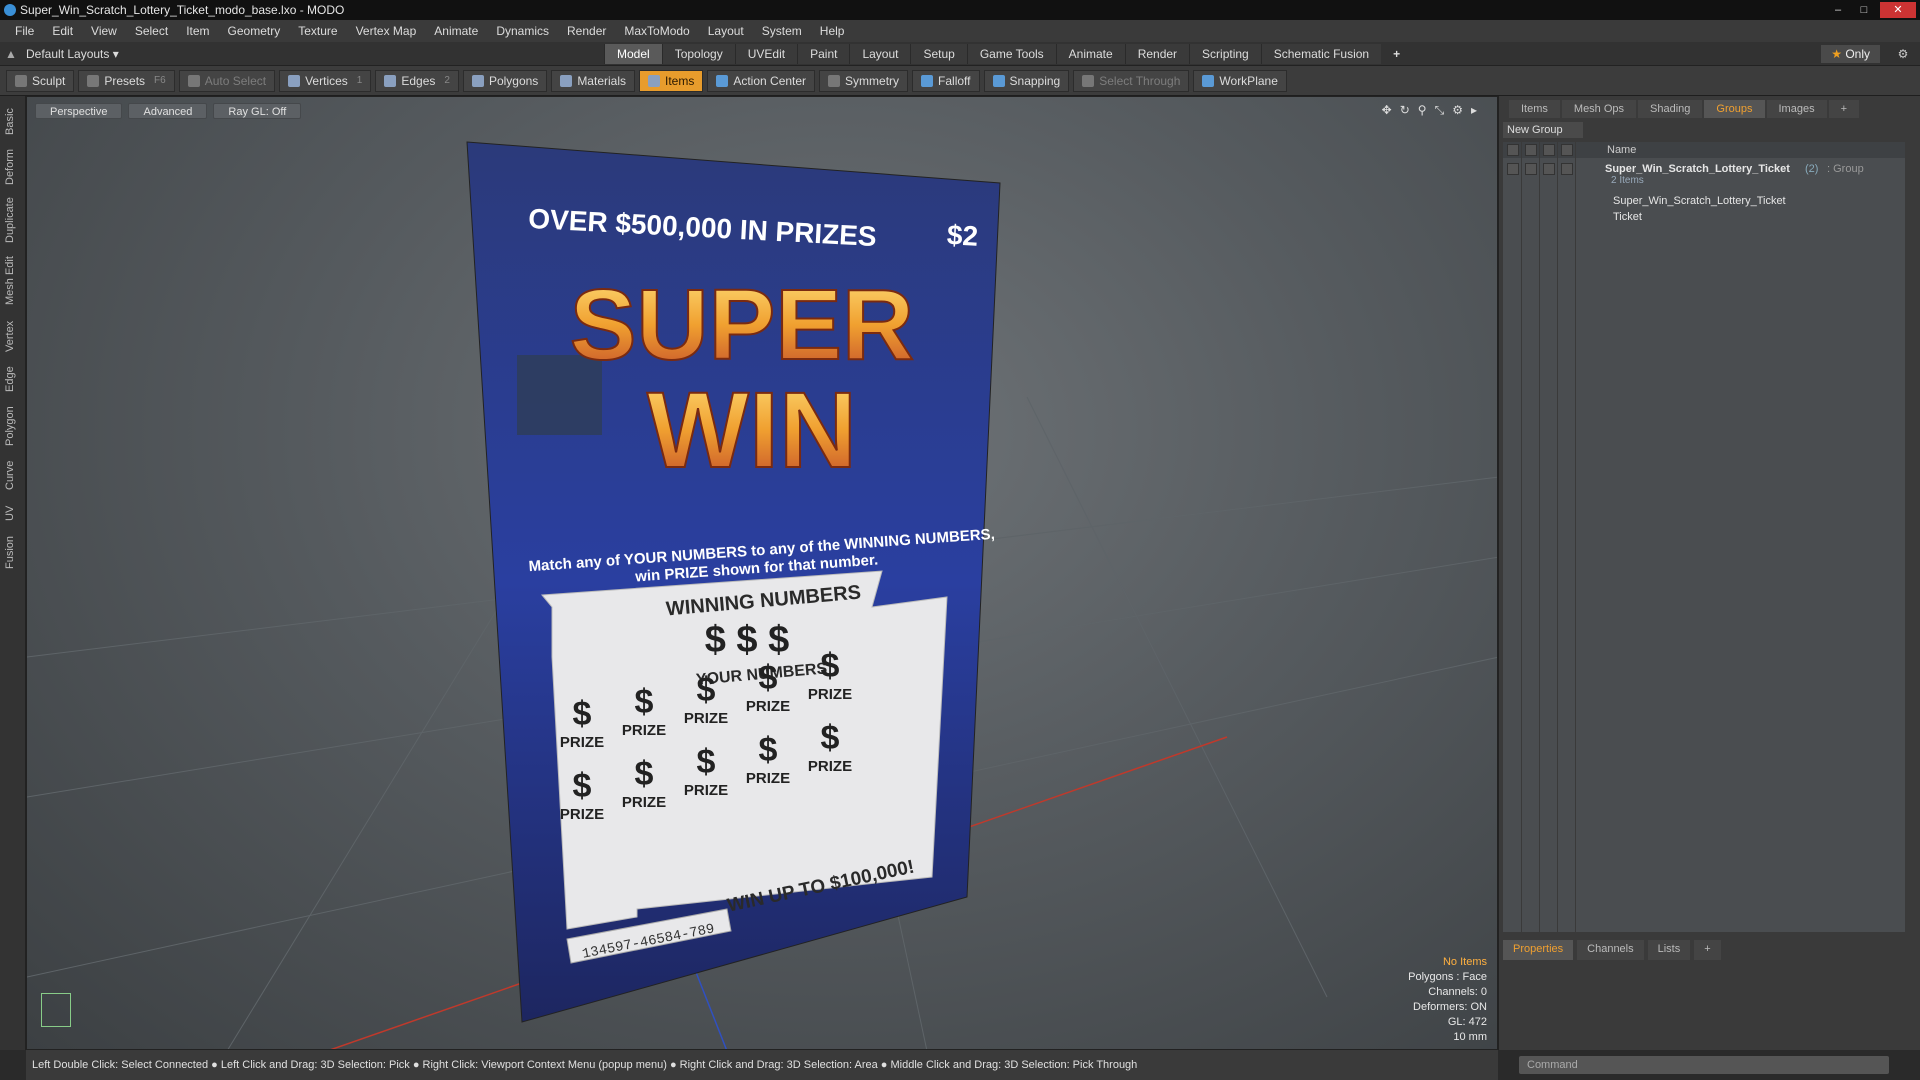  What do you see at coordinates (1450, 1007) in the screenshot?
I see `info-deformers: Deformers: ON` at bounding box center [1450, 1007].